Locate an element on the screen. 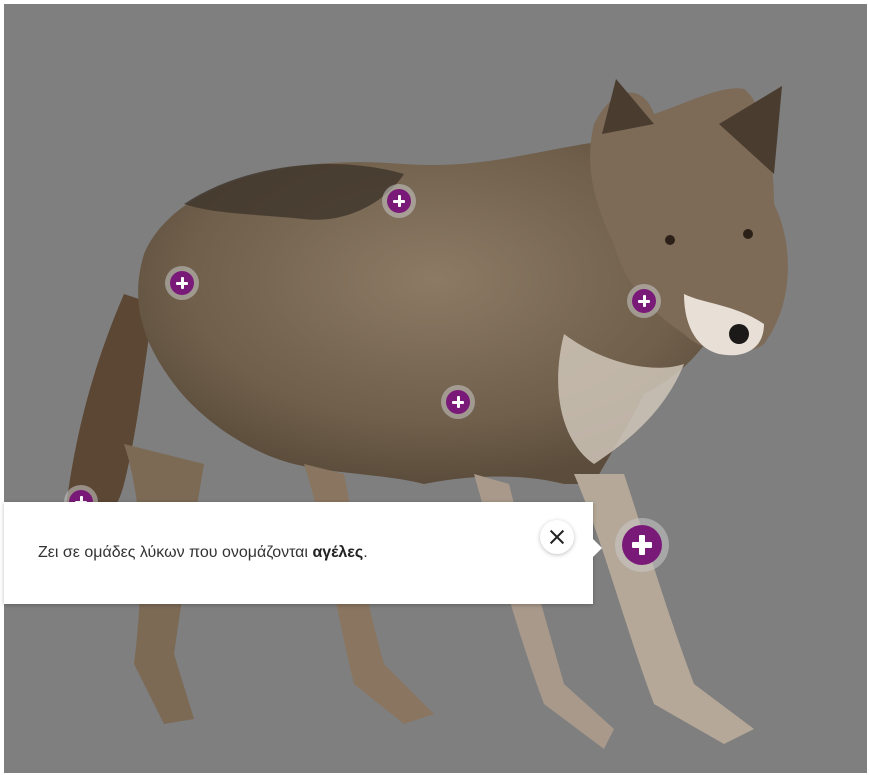  close-button is located at coordinates (557, 537).